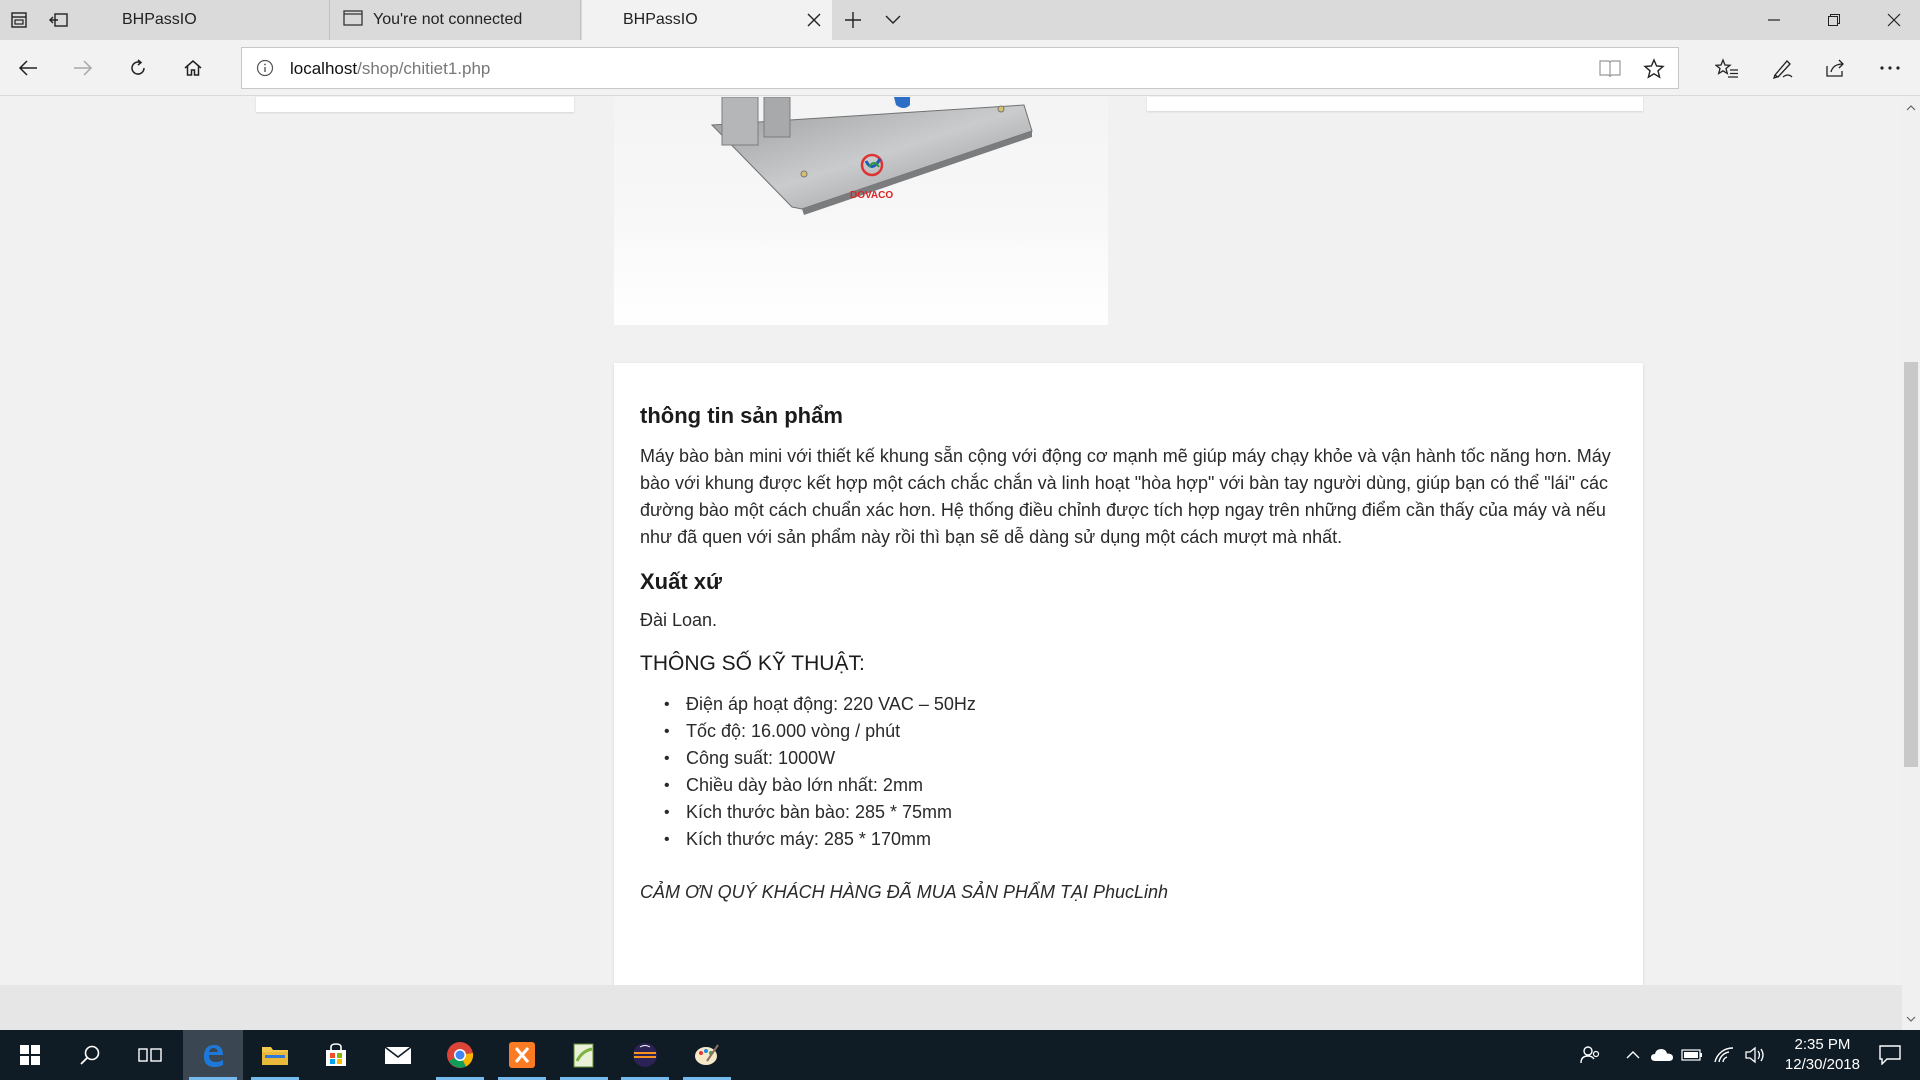 The image size is (1920, 1080). What do you see at coordinates (707, 20) in the screenshot?
I see `tab-bhpassio-active: BHPassIO` at bounding box center [707, 20].